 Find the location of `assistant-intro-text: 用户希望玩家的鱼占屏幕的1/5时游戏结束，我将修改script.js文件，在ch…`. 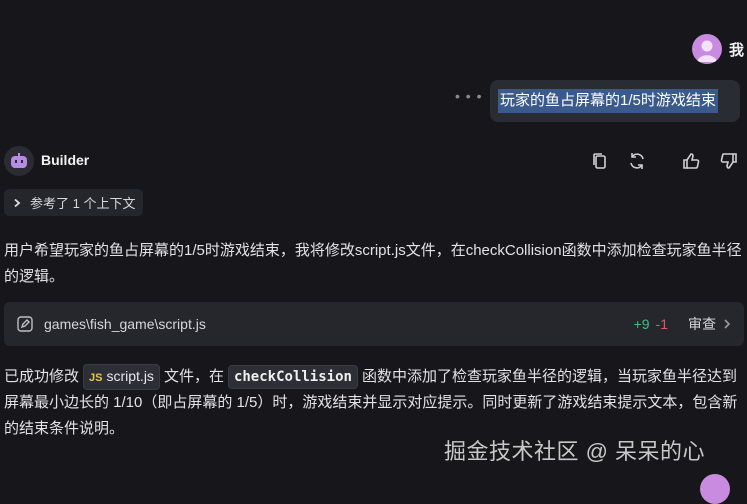

assistant-intro-text: 用户希望玩家的鱼占屏幕的1/5时游戏结束，我将修改script.js文件，在ch… is located at coordinates (373, 263).